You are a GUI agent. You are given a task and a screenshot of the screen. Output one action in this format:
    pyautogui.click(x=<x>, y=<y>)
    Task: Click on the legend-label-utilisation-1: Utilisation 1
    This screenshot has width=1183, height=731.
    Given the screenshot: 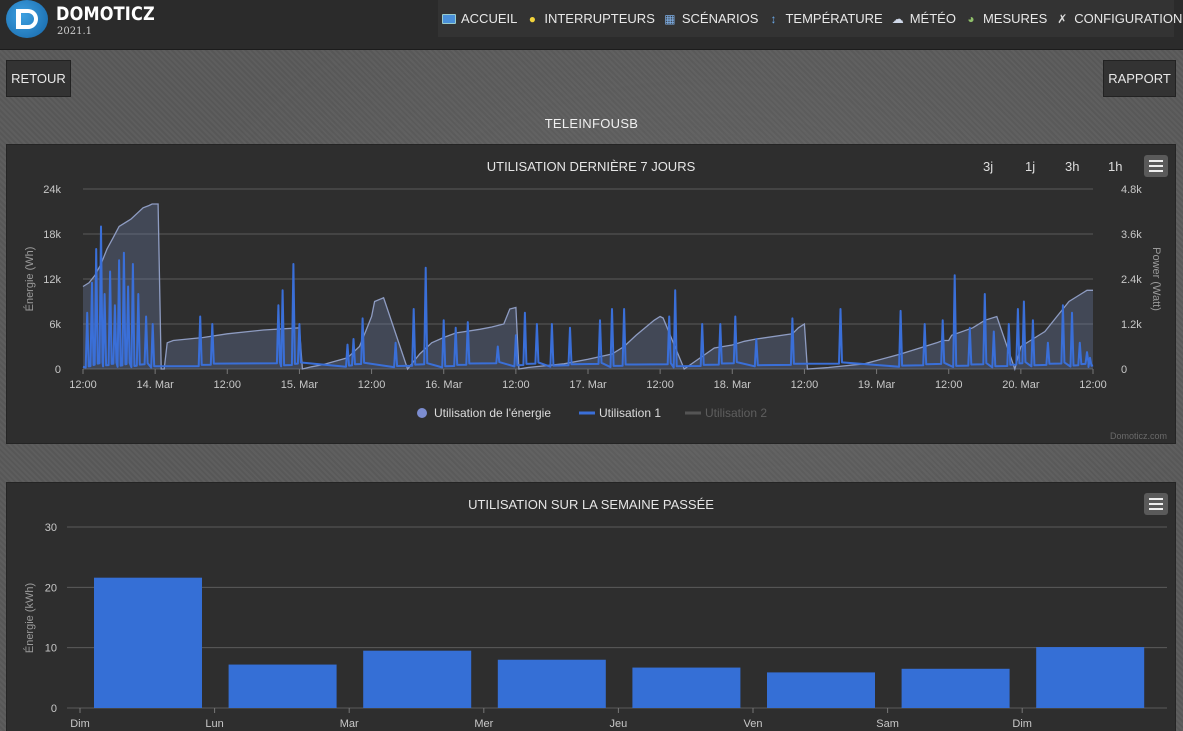 What is the action you would take?
    pyautogui.click(x=630, y=413)
    